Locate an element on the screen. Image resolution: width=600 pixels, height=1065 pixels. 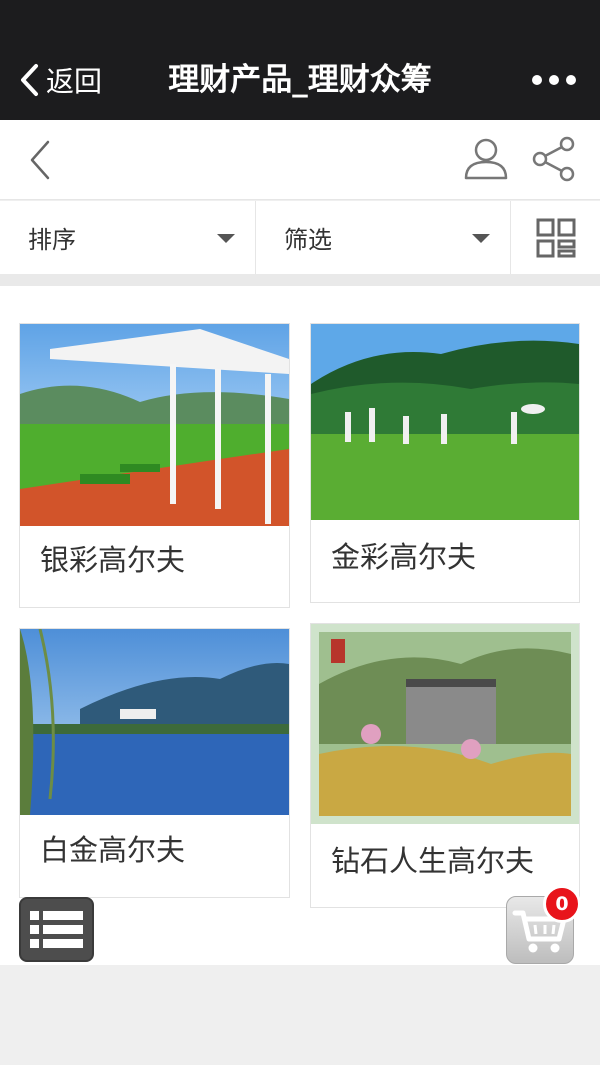
filter-bar: 排序 筛选 is located at coordinates (300, 237).